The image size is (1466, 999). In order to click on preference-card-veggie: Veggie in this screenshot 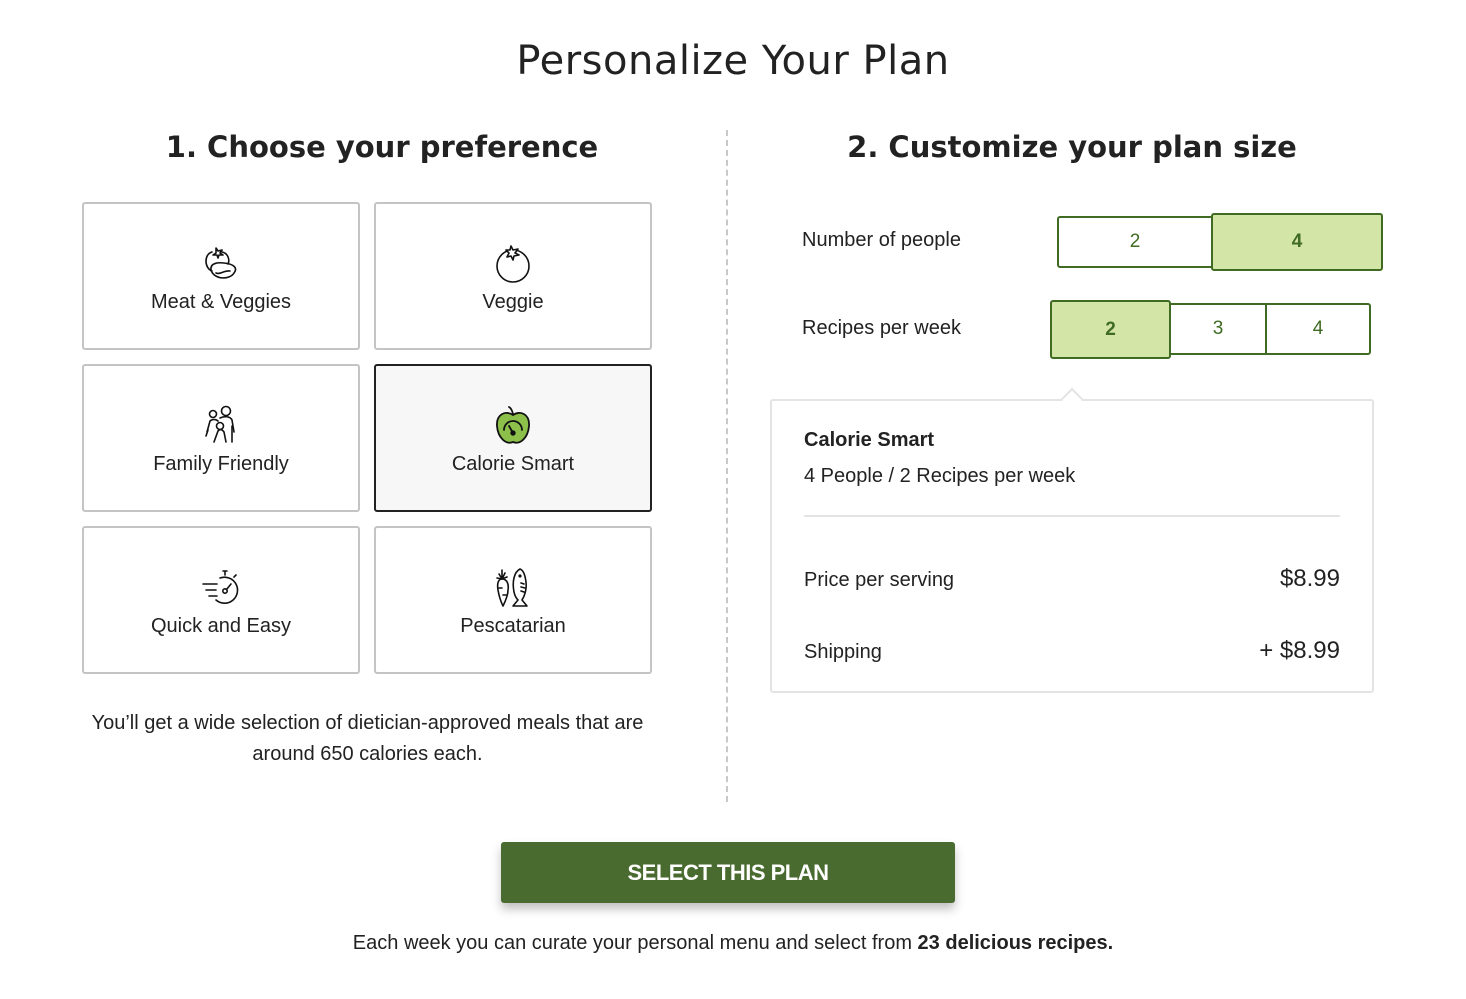, I will do `click(513, 276)`.